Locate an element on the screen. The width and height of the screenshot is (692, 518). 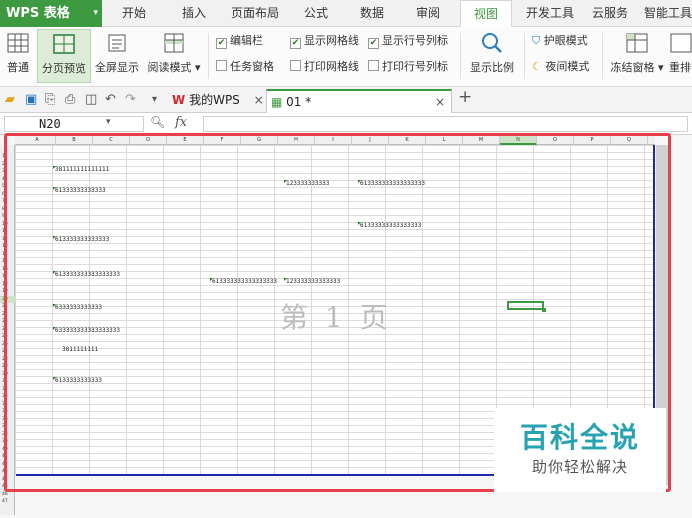
show-gridlines-checkbox: ✔ 显示网格线 is located at coordinates (324, 41).